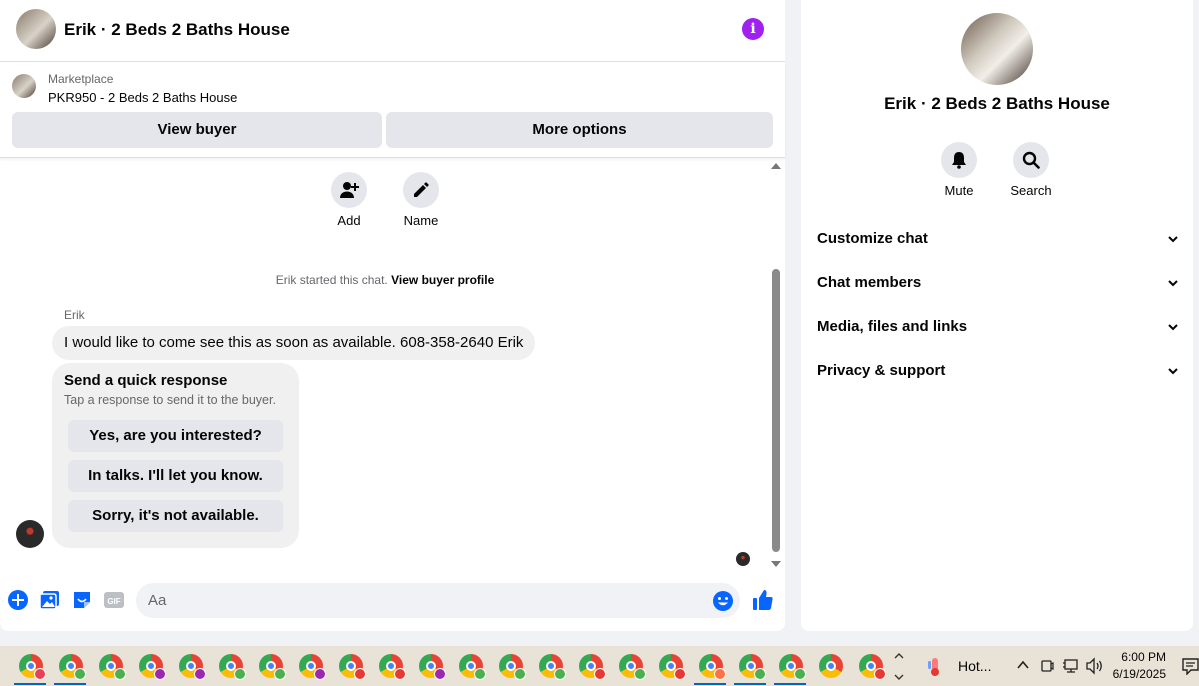  What do you see at coordinates (776, 564) in the screenshot?
I see `scroll-down-arrow-icon` at bounding box center [776, 564].